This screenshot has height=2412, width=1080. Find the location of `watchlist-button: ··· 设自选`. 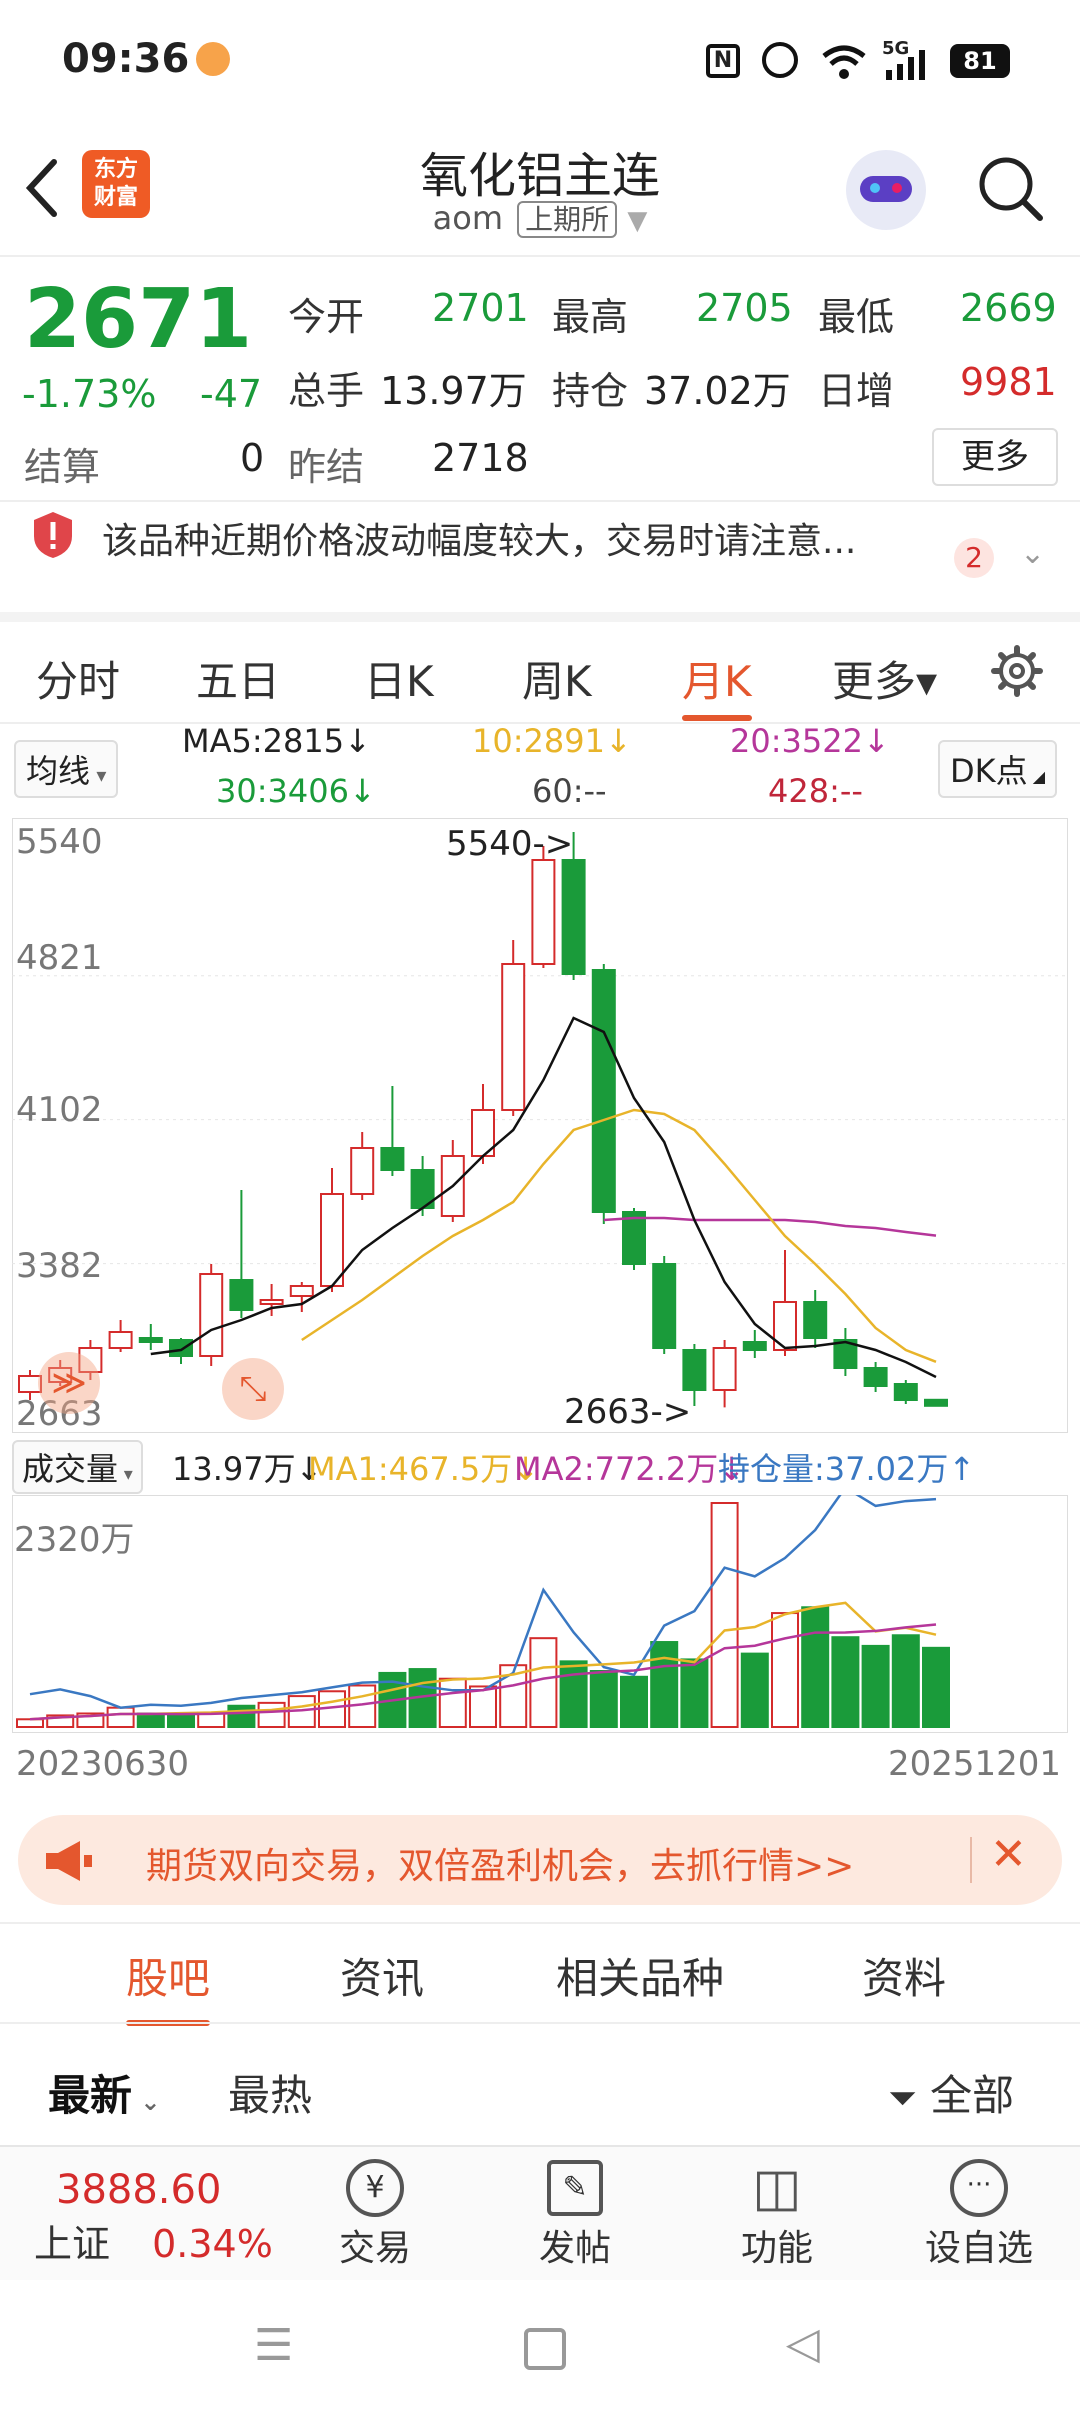

watchlist-button: ··· 设自选 is located at coordinates (979, 2214).